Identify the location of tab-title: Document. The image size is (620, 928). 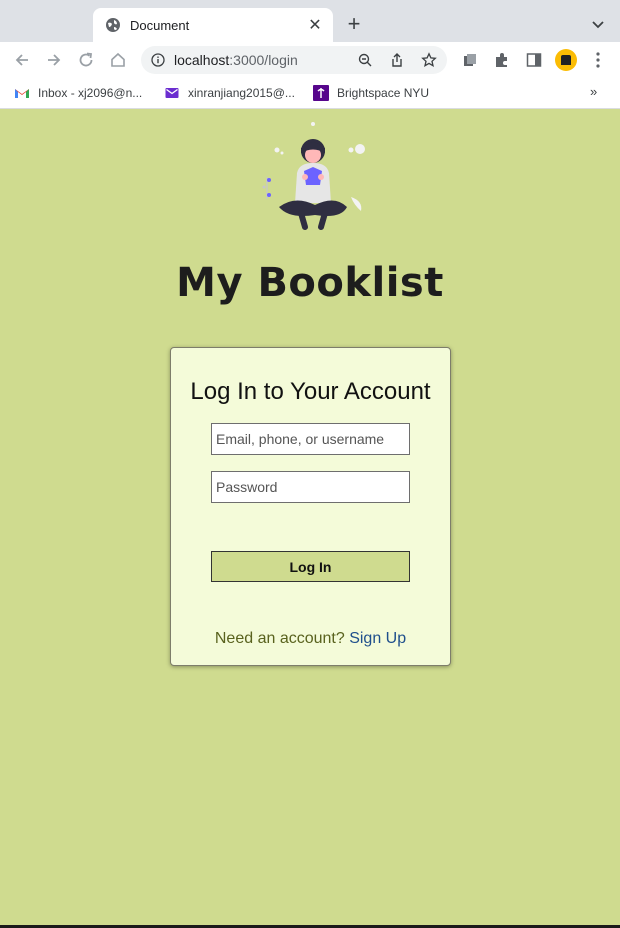
(160, 25).